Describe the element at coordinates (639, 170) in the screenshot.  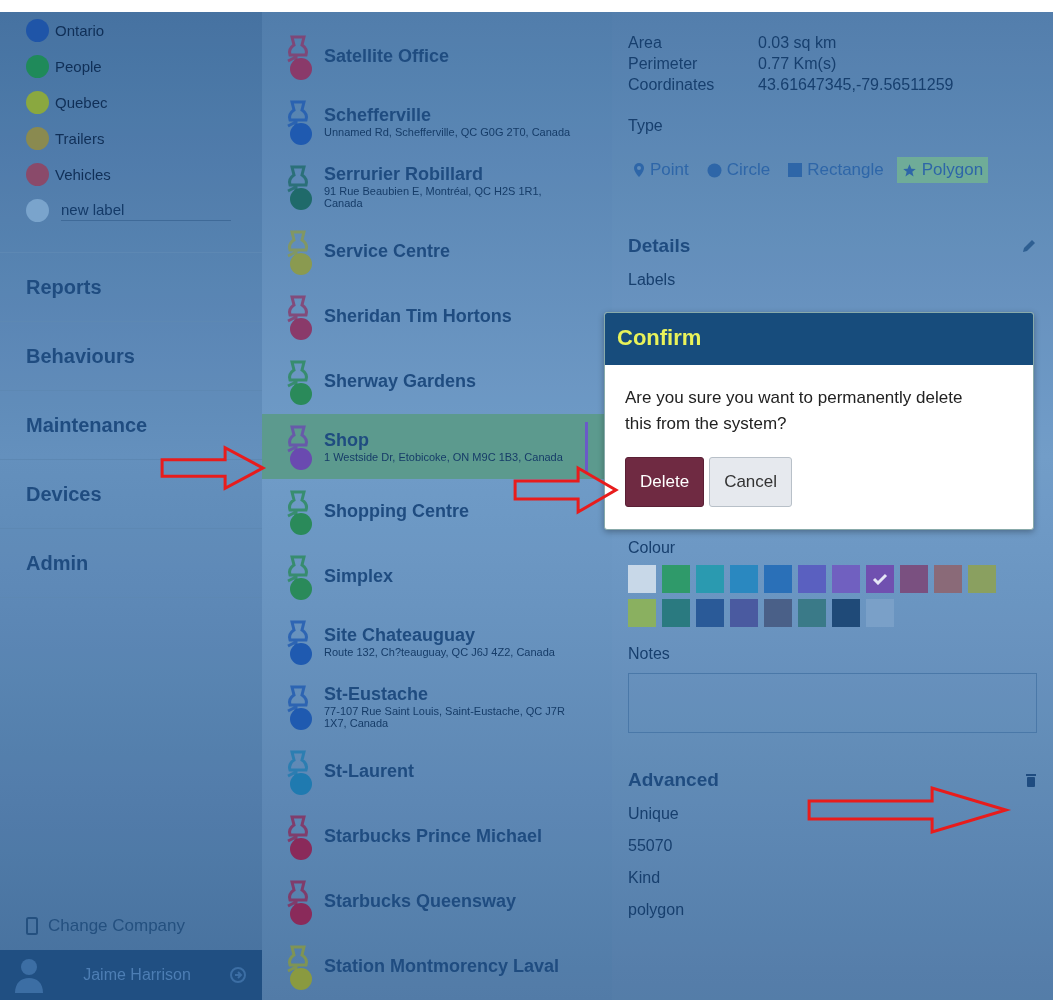
I see `map-pin-icon` at that location.